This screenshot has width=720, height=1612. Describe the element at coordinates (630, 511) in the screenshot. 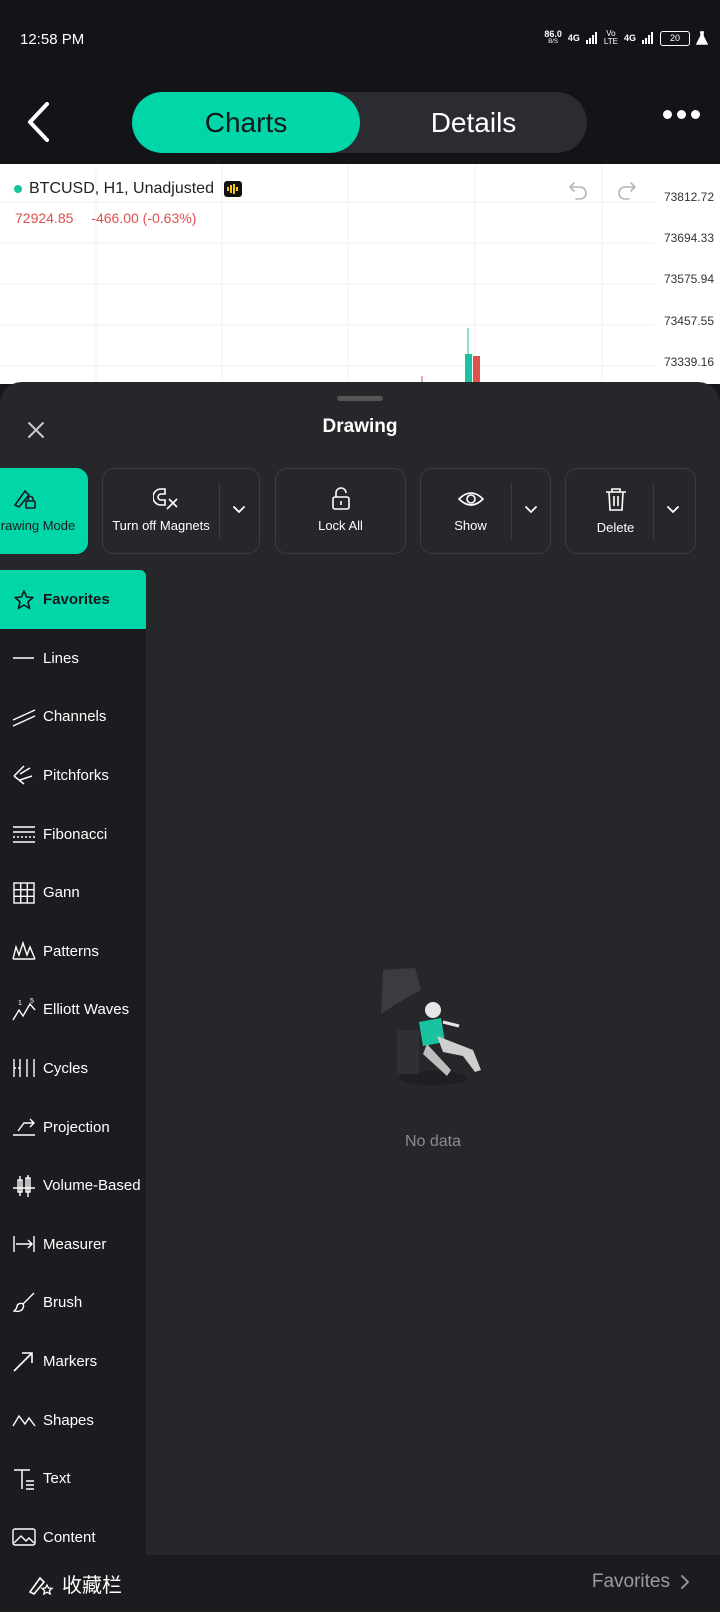

I see `delete-button: Delete` at that location.